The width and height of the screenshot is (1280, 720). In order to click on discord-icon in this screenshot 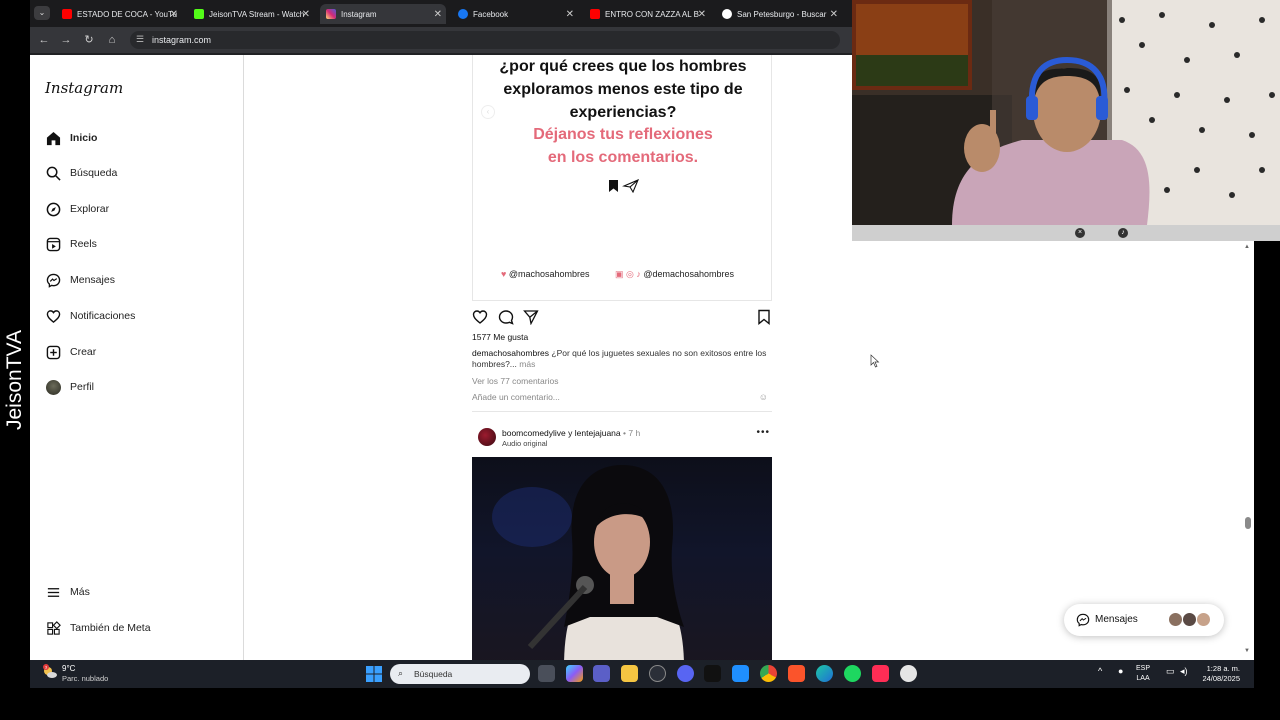, I will do `click(685, 673)`.